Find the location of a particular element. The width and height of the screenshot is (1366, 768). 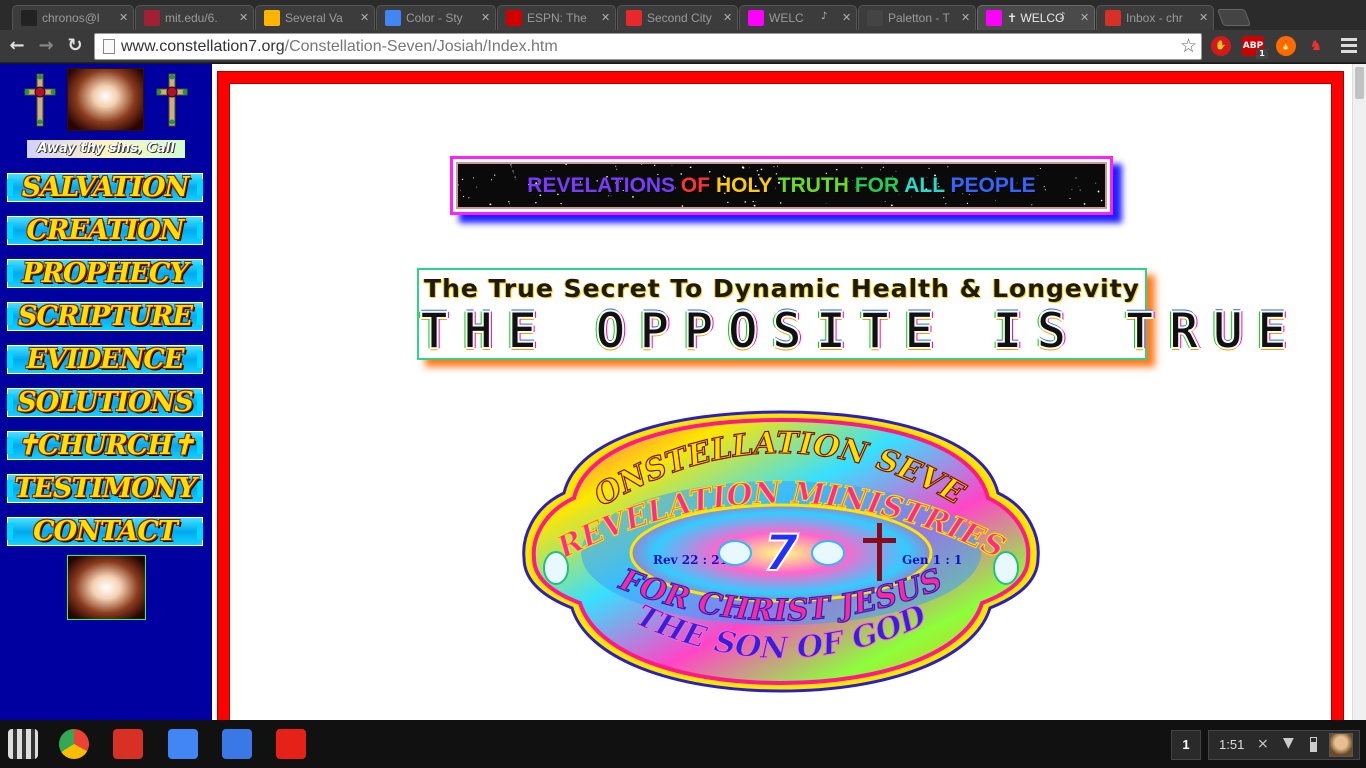

sidebar-nav-button: CREATION is located at coordinates (105, 230).